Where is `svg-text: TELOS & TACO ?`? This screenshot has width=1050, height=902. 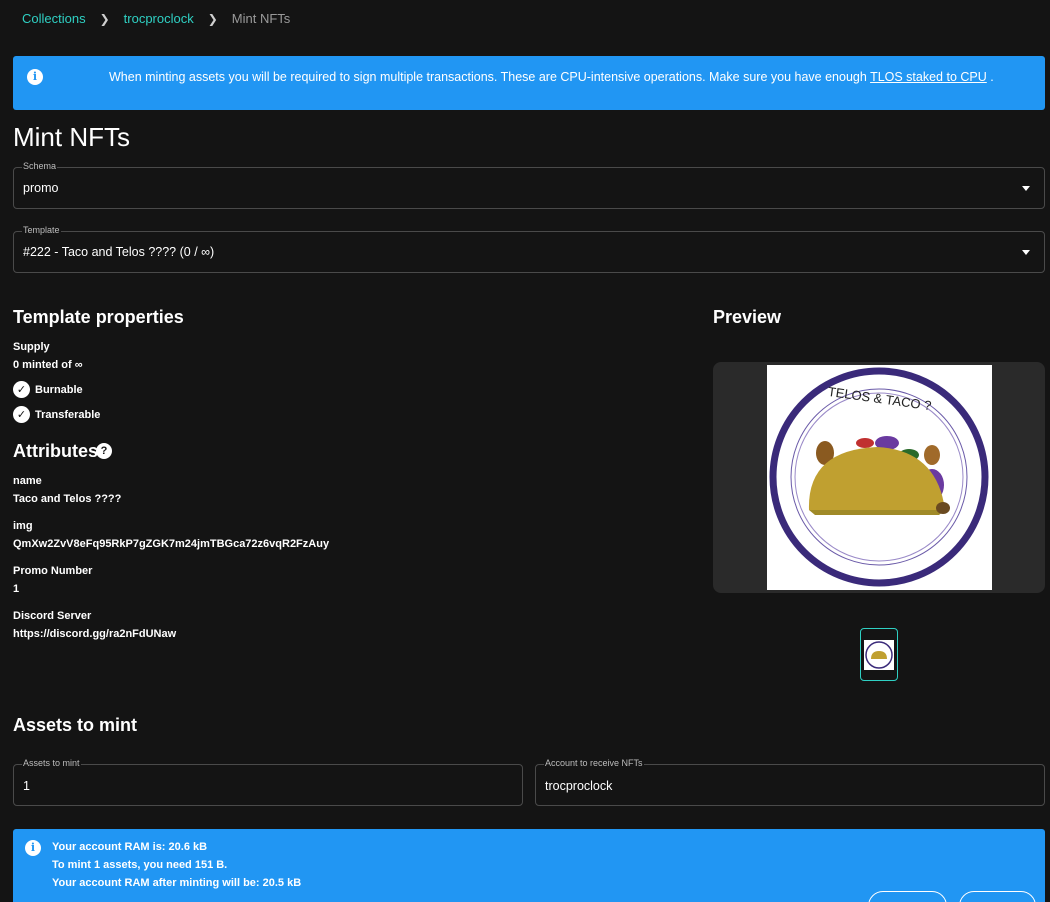
svg-text: TELOS & TACO ? is located at coordinates (879, 398).